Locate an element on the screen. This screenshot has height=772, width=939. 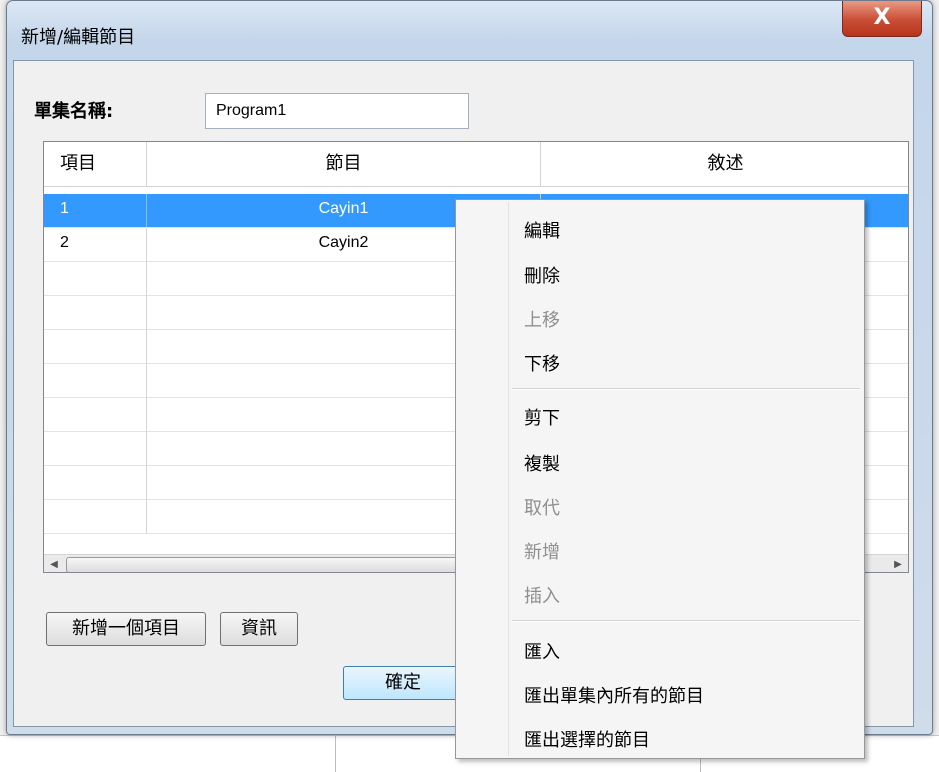
menu-item-insert: 插入 is located at coordinates (542, 595).